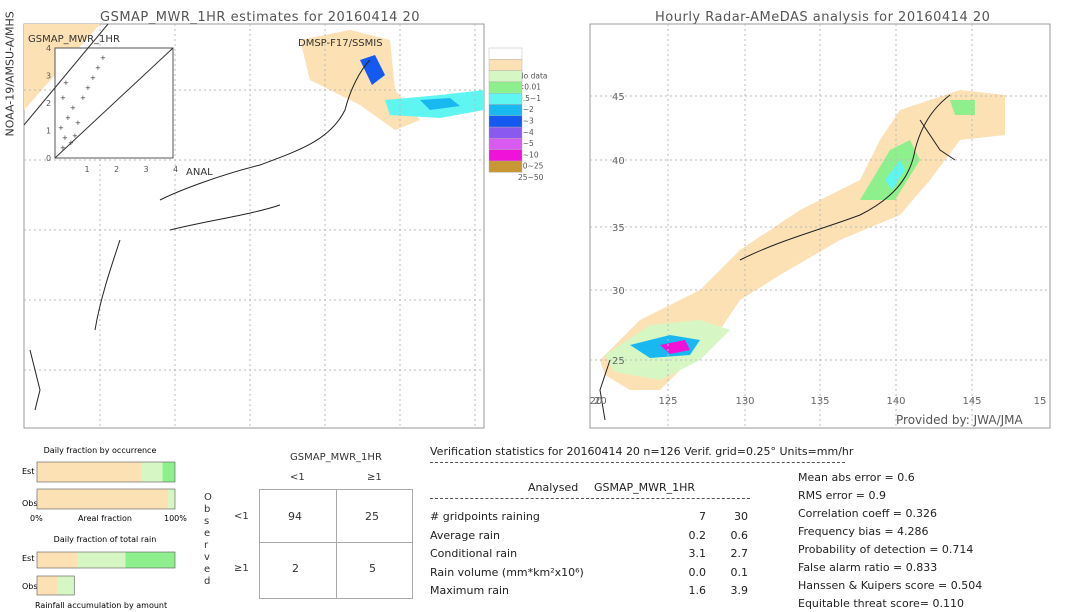 Image resolution: width=1080 pixels, height=612 pixels. I want to click on occurrence-title: Daily fraction by occurrence, so click(100, 450).